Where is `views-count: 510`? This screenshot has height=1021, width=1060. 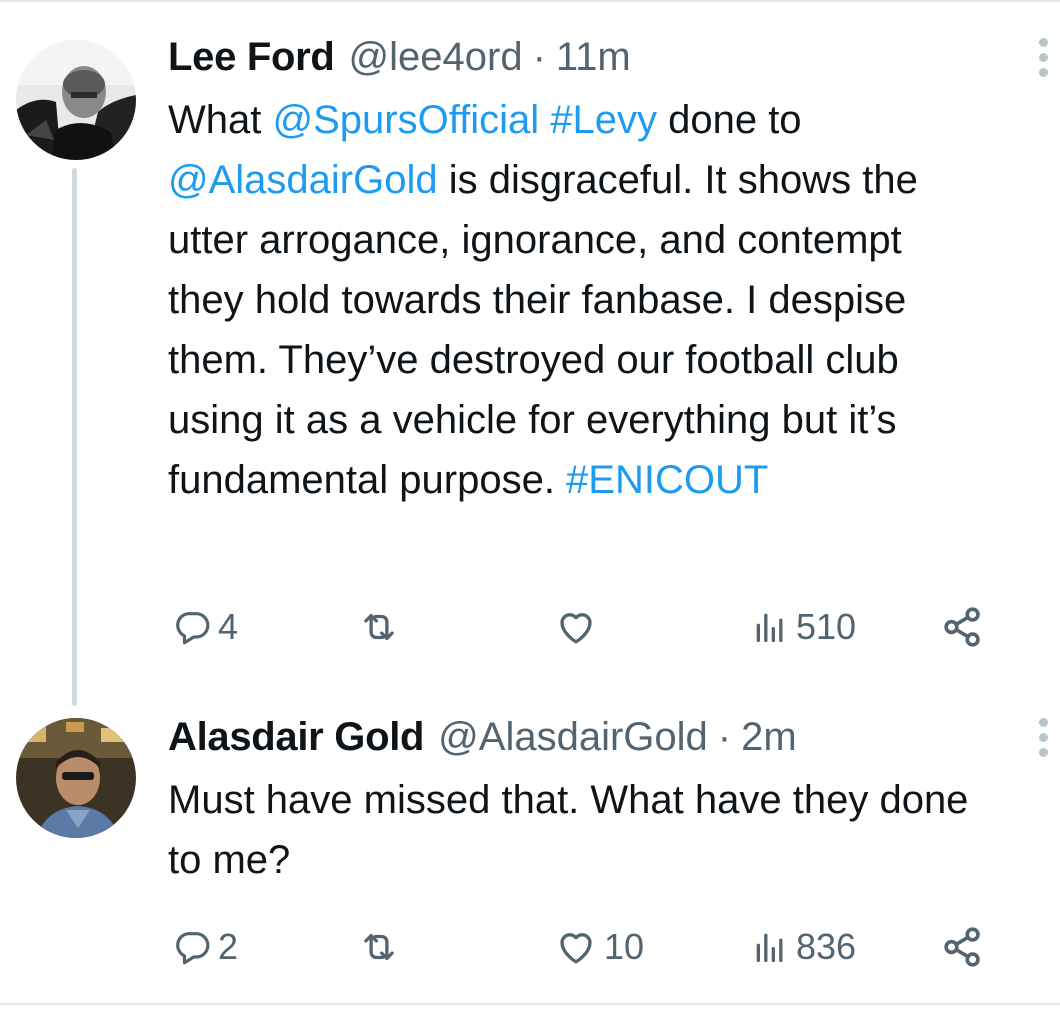 views-count: 510 is located at coordinates (826, 626).